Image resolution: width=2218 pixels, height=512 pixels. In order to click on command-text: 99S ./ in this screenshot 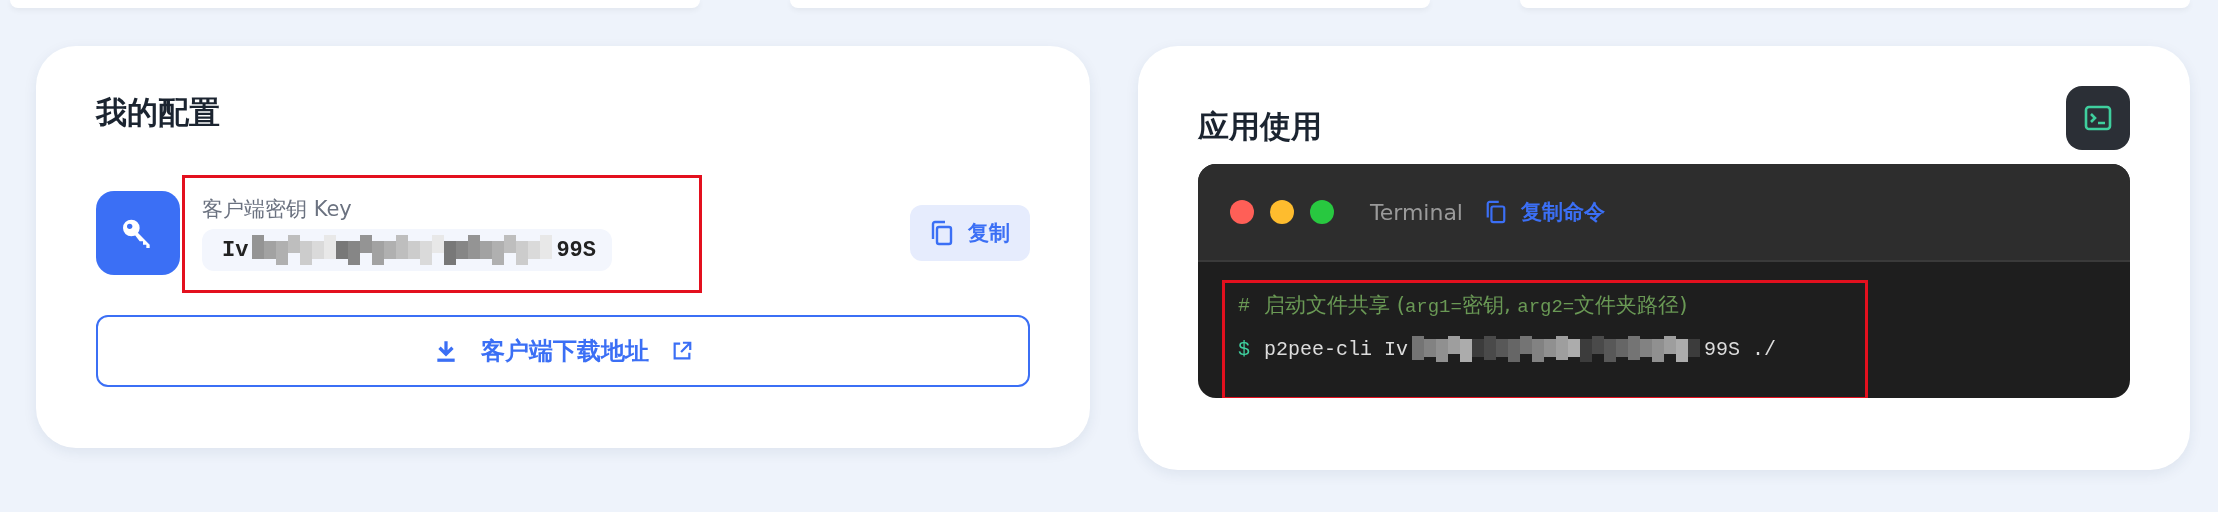, I will do `click(1740, 349)`.